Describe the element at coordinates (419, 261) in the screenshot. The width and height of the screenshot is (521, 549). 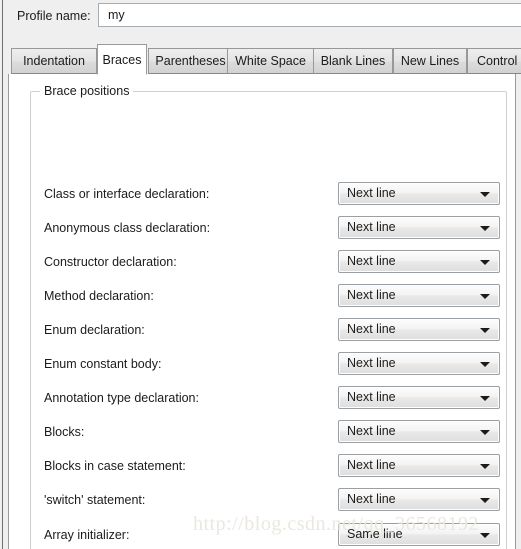
I see `constructor-declaration-dropdown: Next line` at that location.